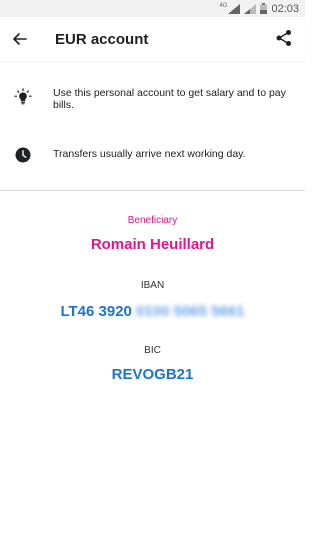 The height and width of the screenshot is (543, 320). Describe the element at coordinates (190, 311) in the screenshot. I see `iban-hidden-part: 0100 5065 5661` at that location.